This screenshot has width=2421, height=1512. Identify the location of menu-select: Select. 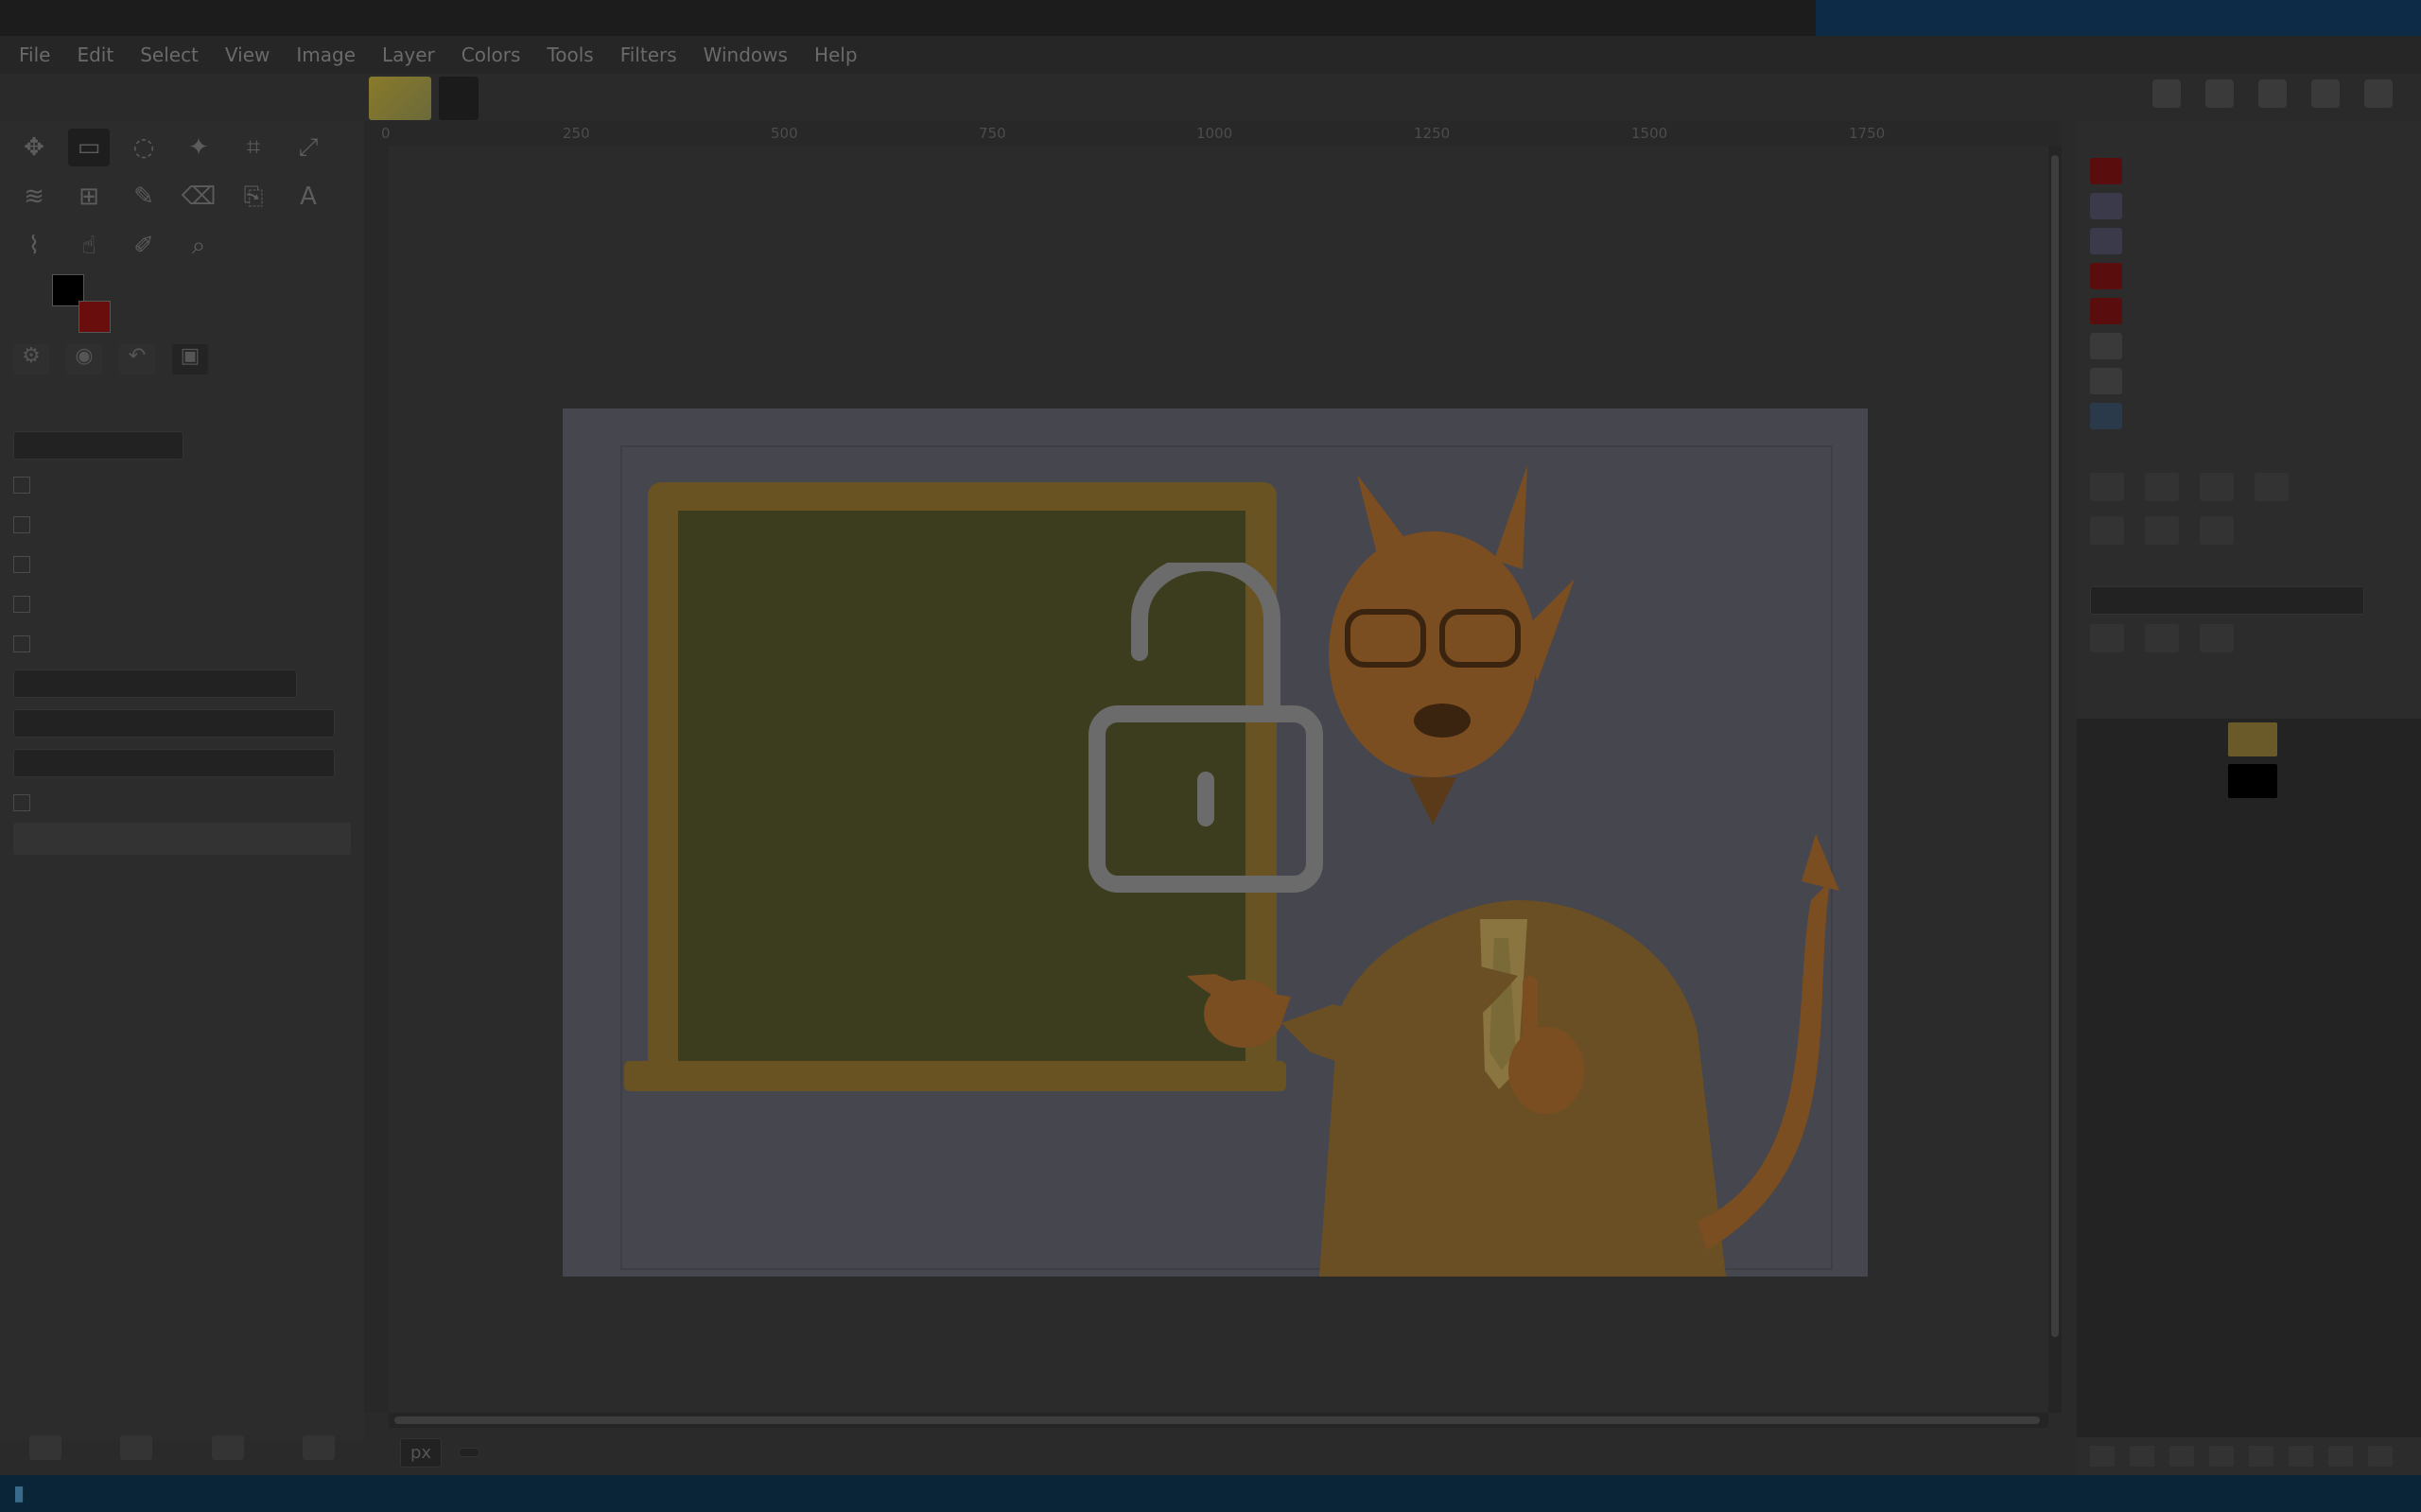
(169, 54).